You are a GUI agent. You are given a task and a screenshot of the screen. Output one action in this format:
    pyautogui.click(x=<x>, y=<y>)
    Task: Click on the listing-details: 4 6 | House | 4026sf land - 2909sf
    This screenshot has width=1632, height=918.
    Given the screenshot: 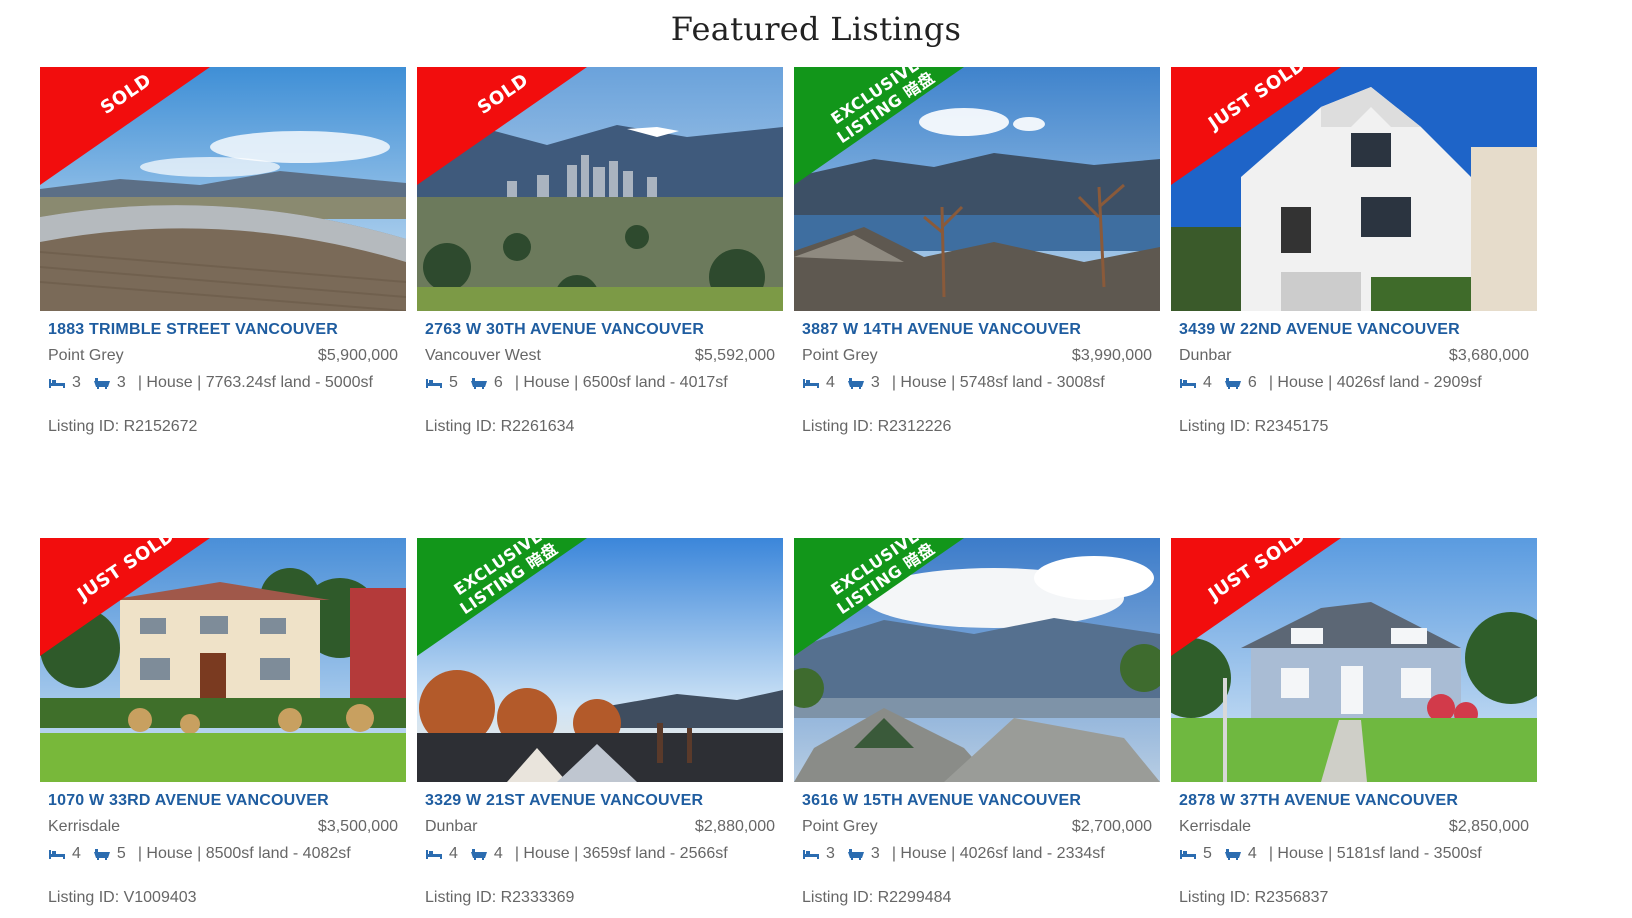 What is the action you would take?
    pyautogui.click(x=1330, y=383)
    